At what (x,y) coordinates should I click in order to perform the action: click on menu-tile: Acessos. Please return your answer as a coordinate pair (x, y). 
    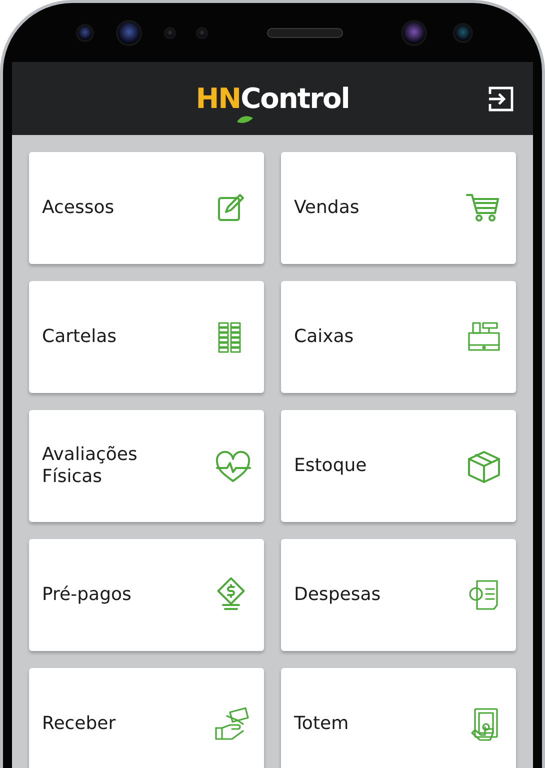
    Looking at the image, I should click on (146, 208).